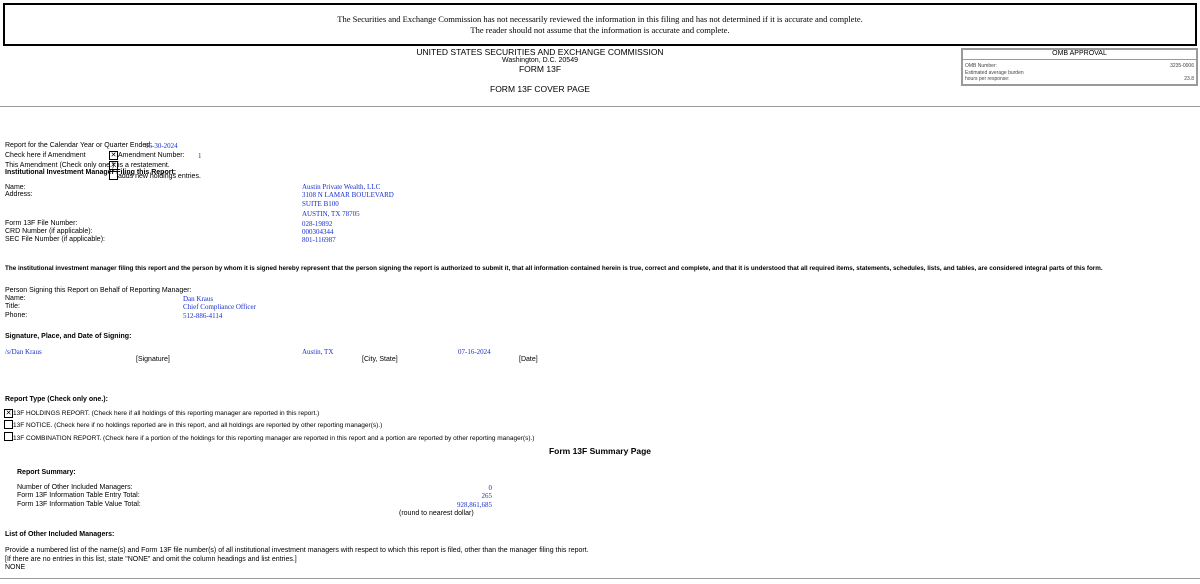  I want to click on manager-name-value: Austin Private Wealth, LLC, so click(341, 187).